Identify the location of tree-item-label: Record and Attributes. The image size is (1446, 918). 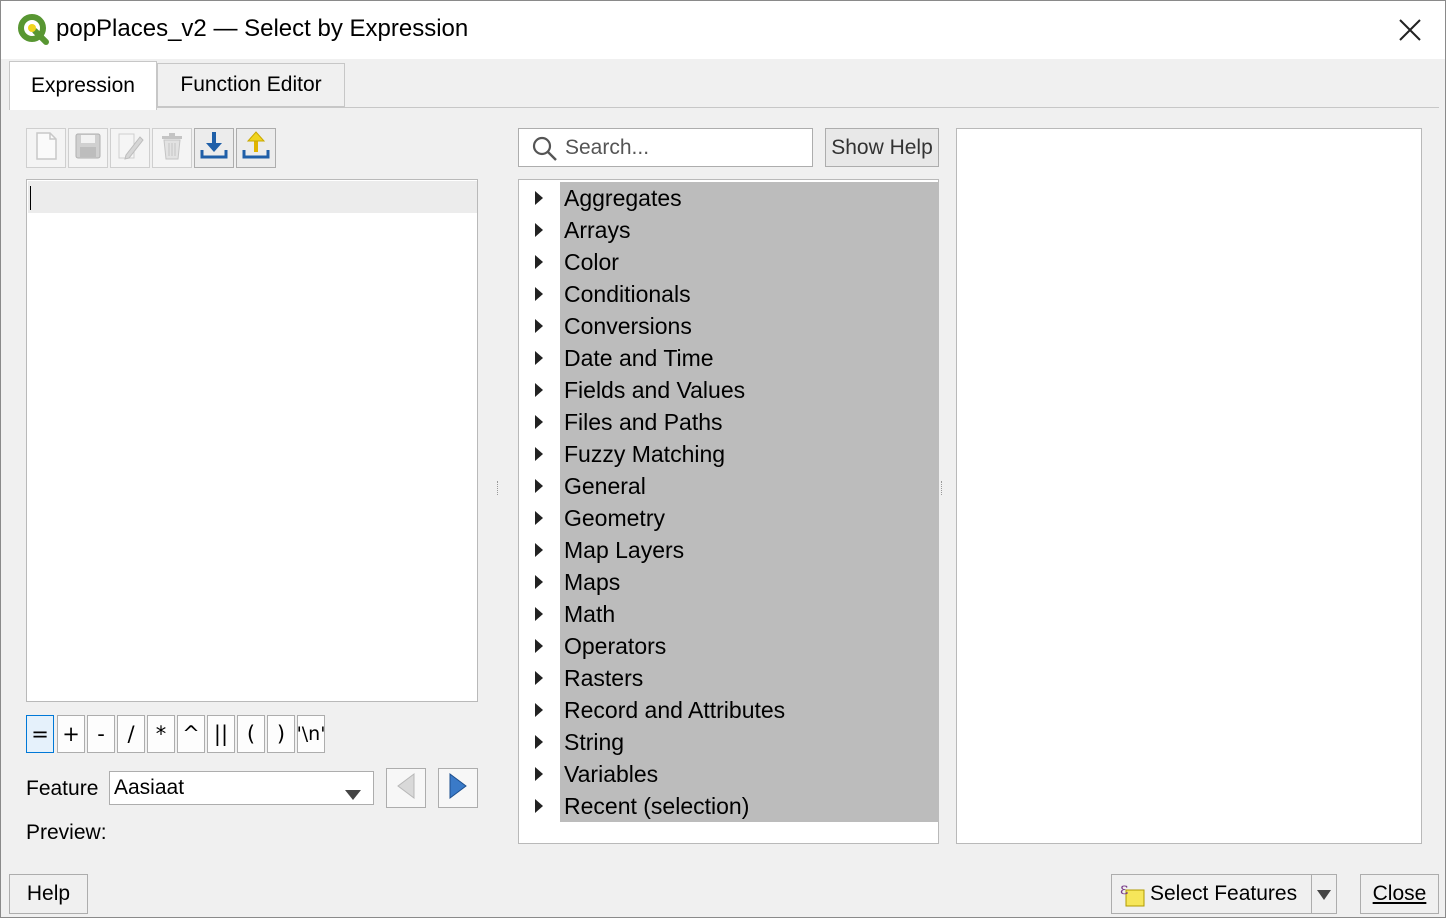
(675, 710).